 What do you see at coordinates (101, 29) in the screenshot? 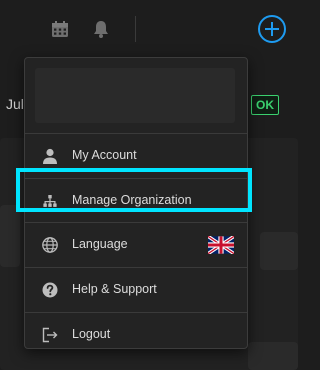
I see `bell-icon` at bounding box center [101, 29].